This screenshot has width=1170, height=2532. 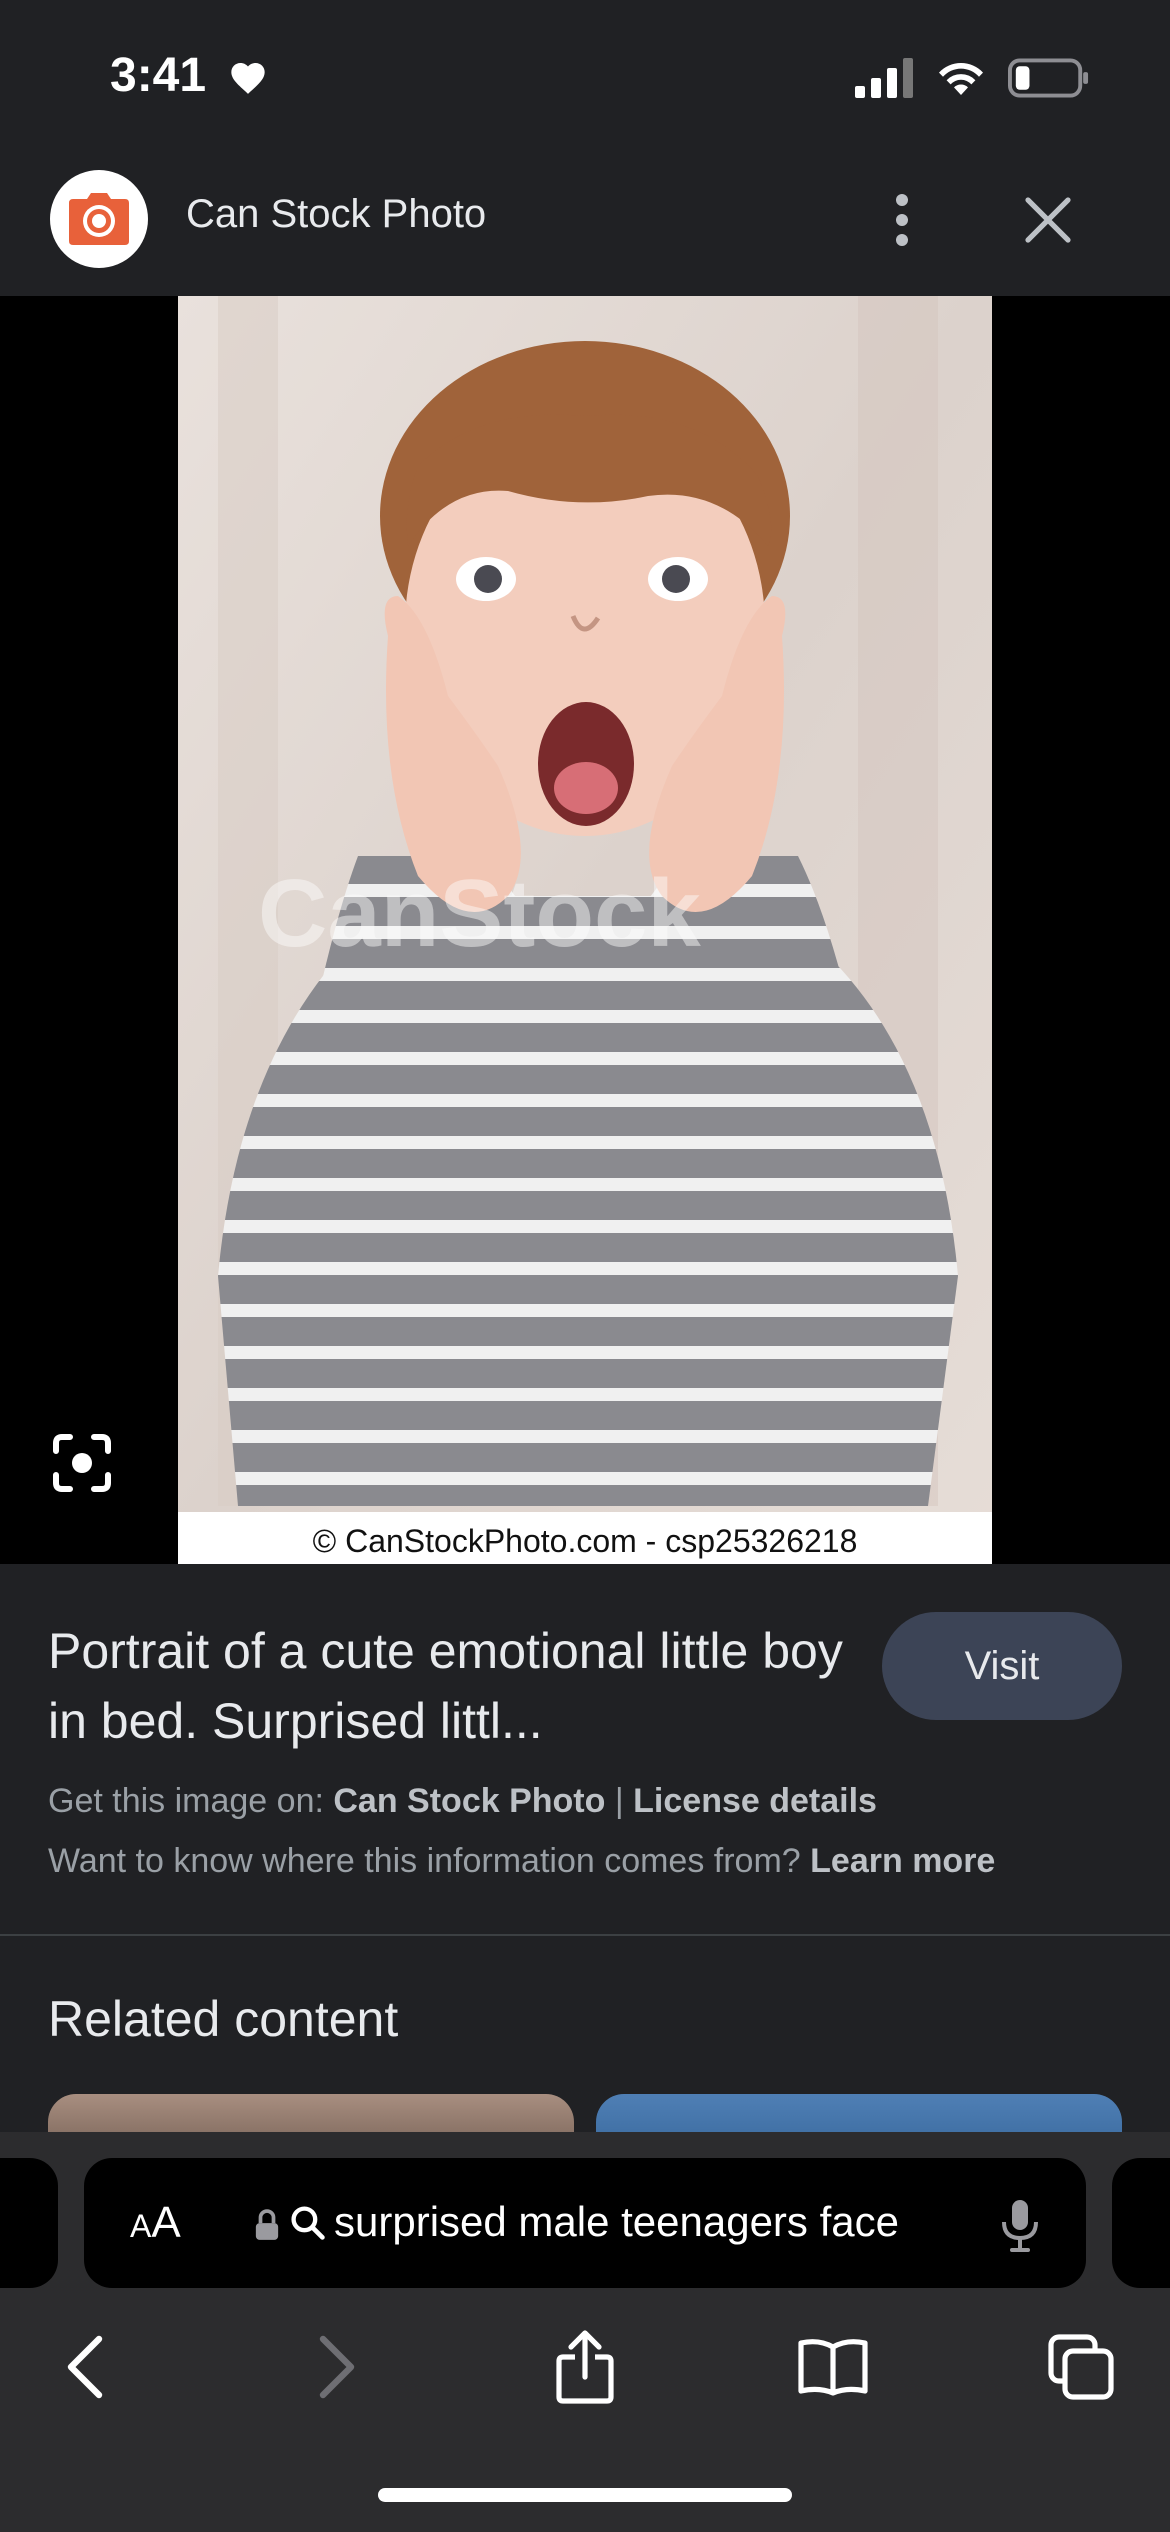 What do you see at coordinates (248, 78) in the screenshot?
I see `heart-icon` at bounding box center [248, 78].